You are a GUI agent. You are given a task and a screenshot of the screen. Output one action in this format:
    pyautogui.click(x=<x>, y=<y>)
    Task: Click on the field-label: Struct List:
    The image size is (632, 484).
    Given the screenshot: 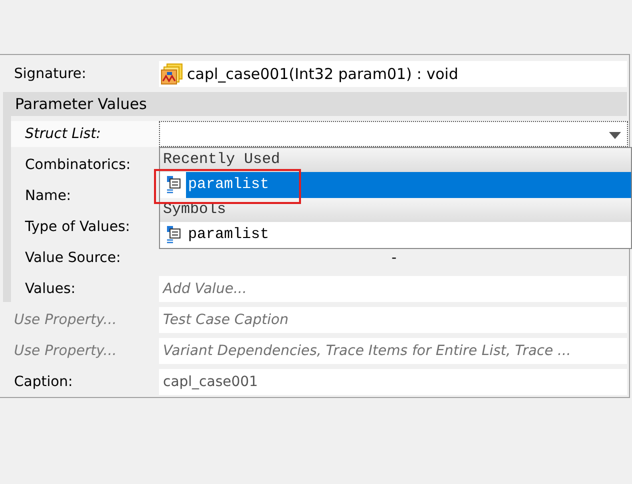 What is the action you would take?
    pyautogui.click(x=63, y=134)
    